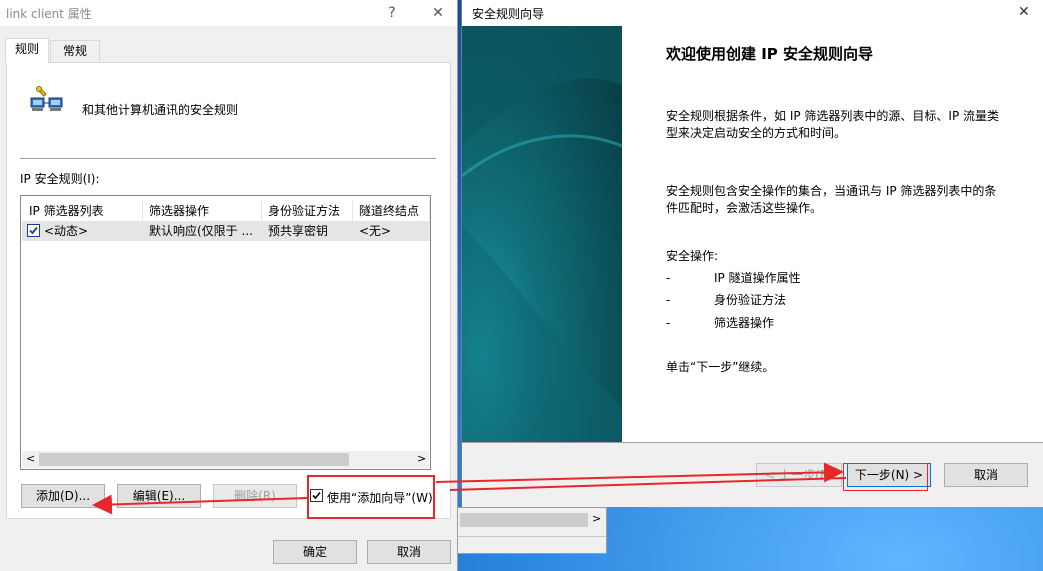 The width and height of the screenshot is (1043, 571). Describe the element at coordinates (469, 488) in the screenshot. I see `annotation-arrows` at that location.